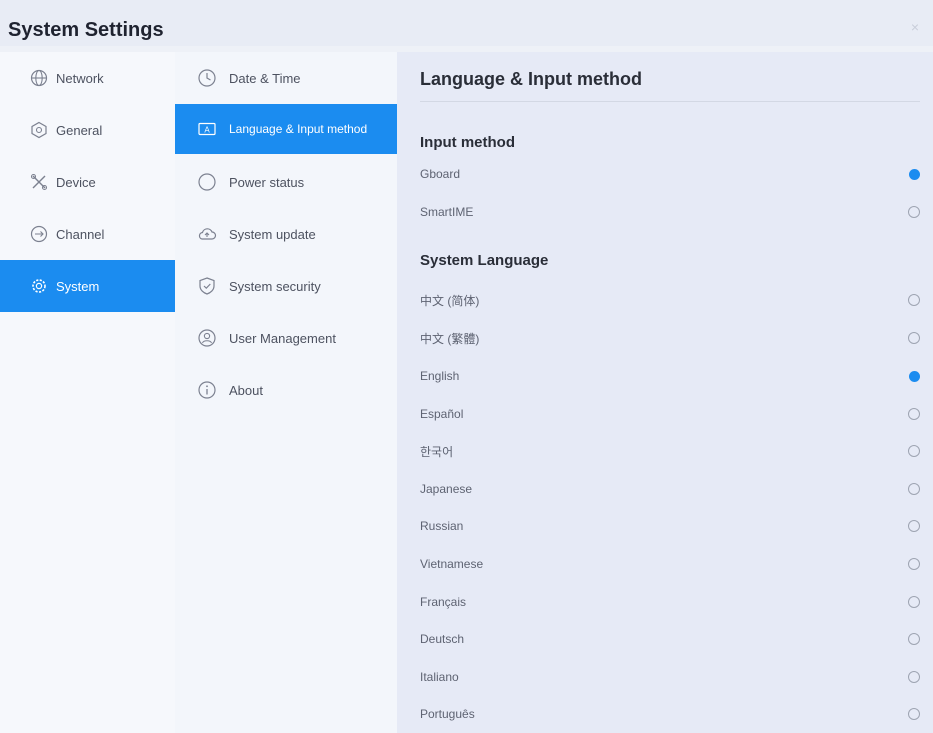 The height and width of the screenshot is (733, 933). What do you see at coordinates (452, 564) in the screenshot?
I see `option-label: Vietnamese` at bounding box center [452, 564].